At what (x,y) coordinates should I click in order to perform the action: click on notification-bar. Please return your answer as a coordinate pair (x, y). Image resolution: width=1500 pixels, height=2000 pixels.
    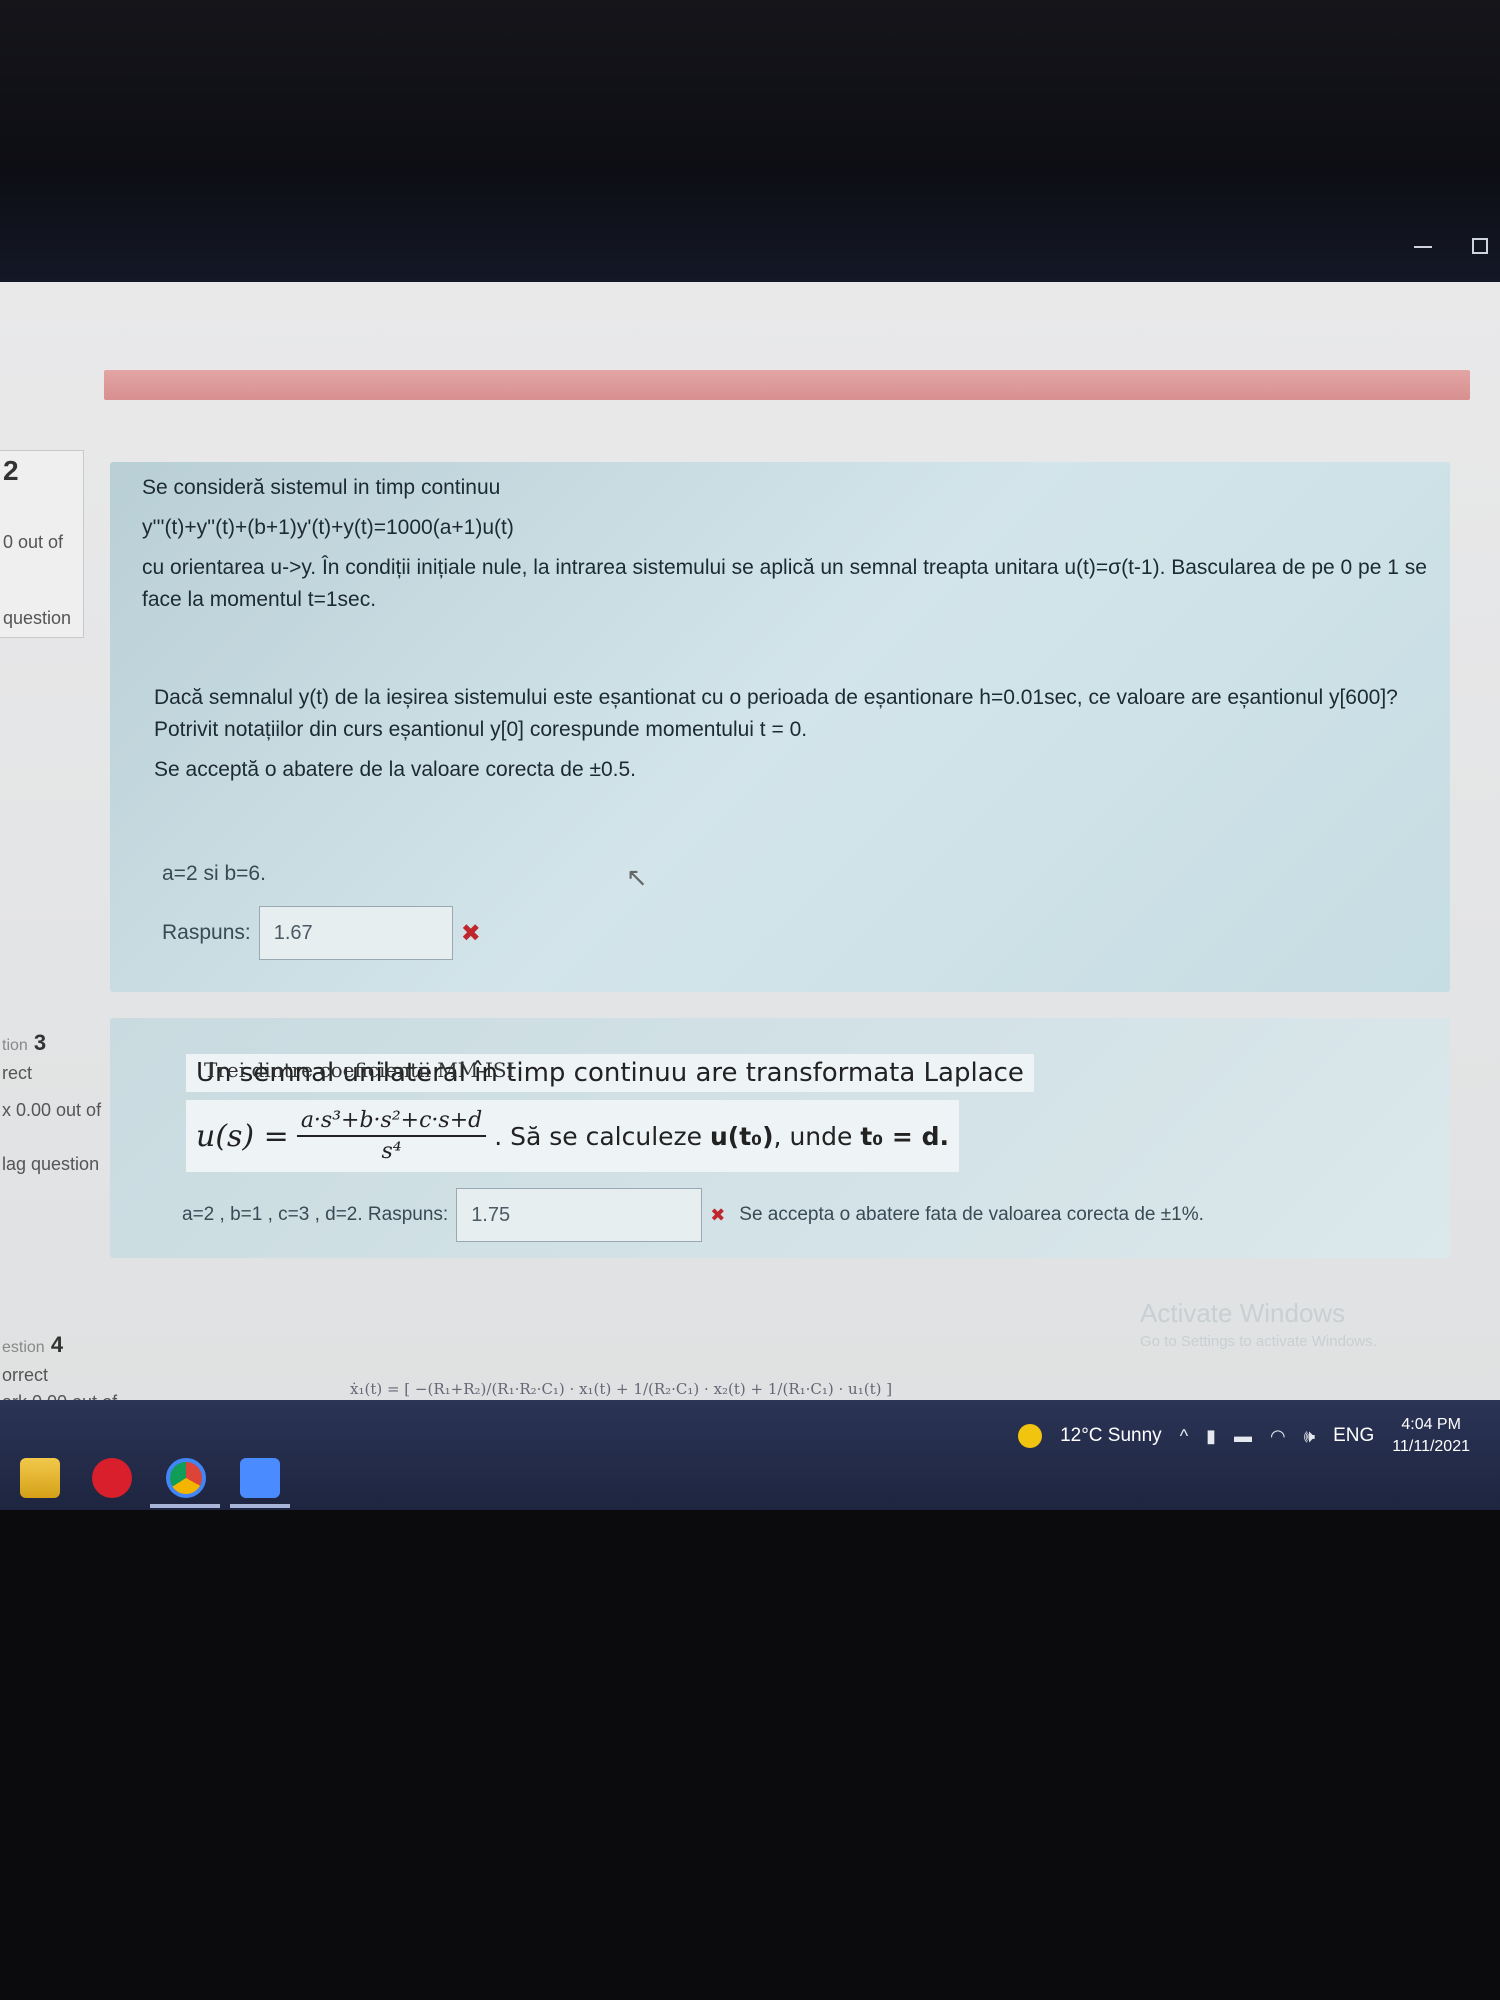
    Looking at the image, I should click on (787, 385).